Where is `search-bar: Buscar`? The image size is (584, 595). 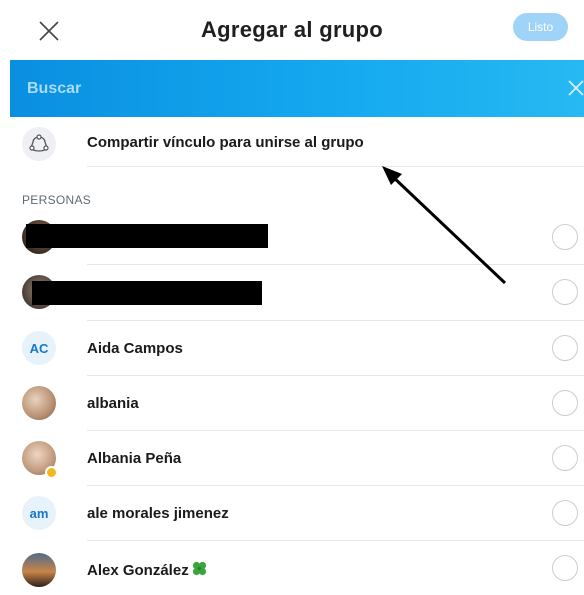
search-bar: Buscar is located at coordinates (297, 88).